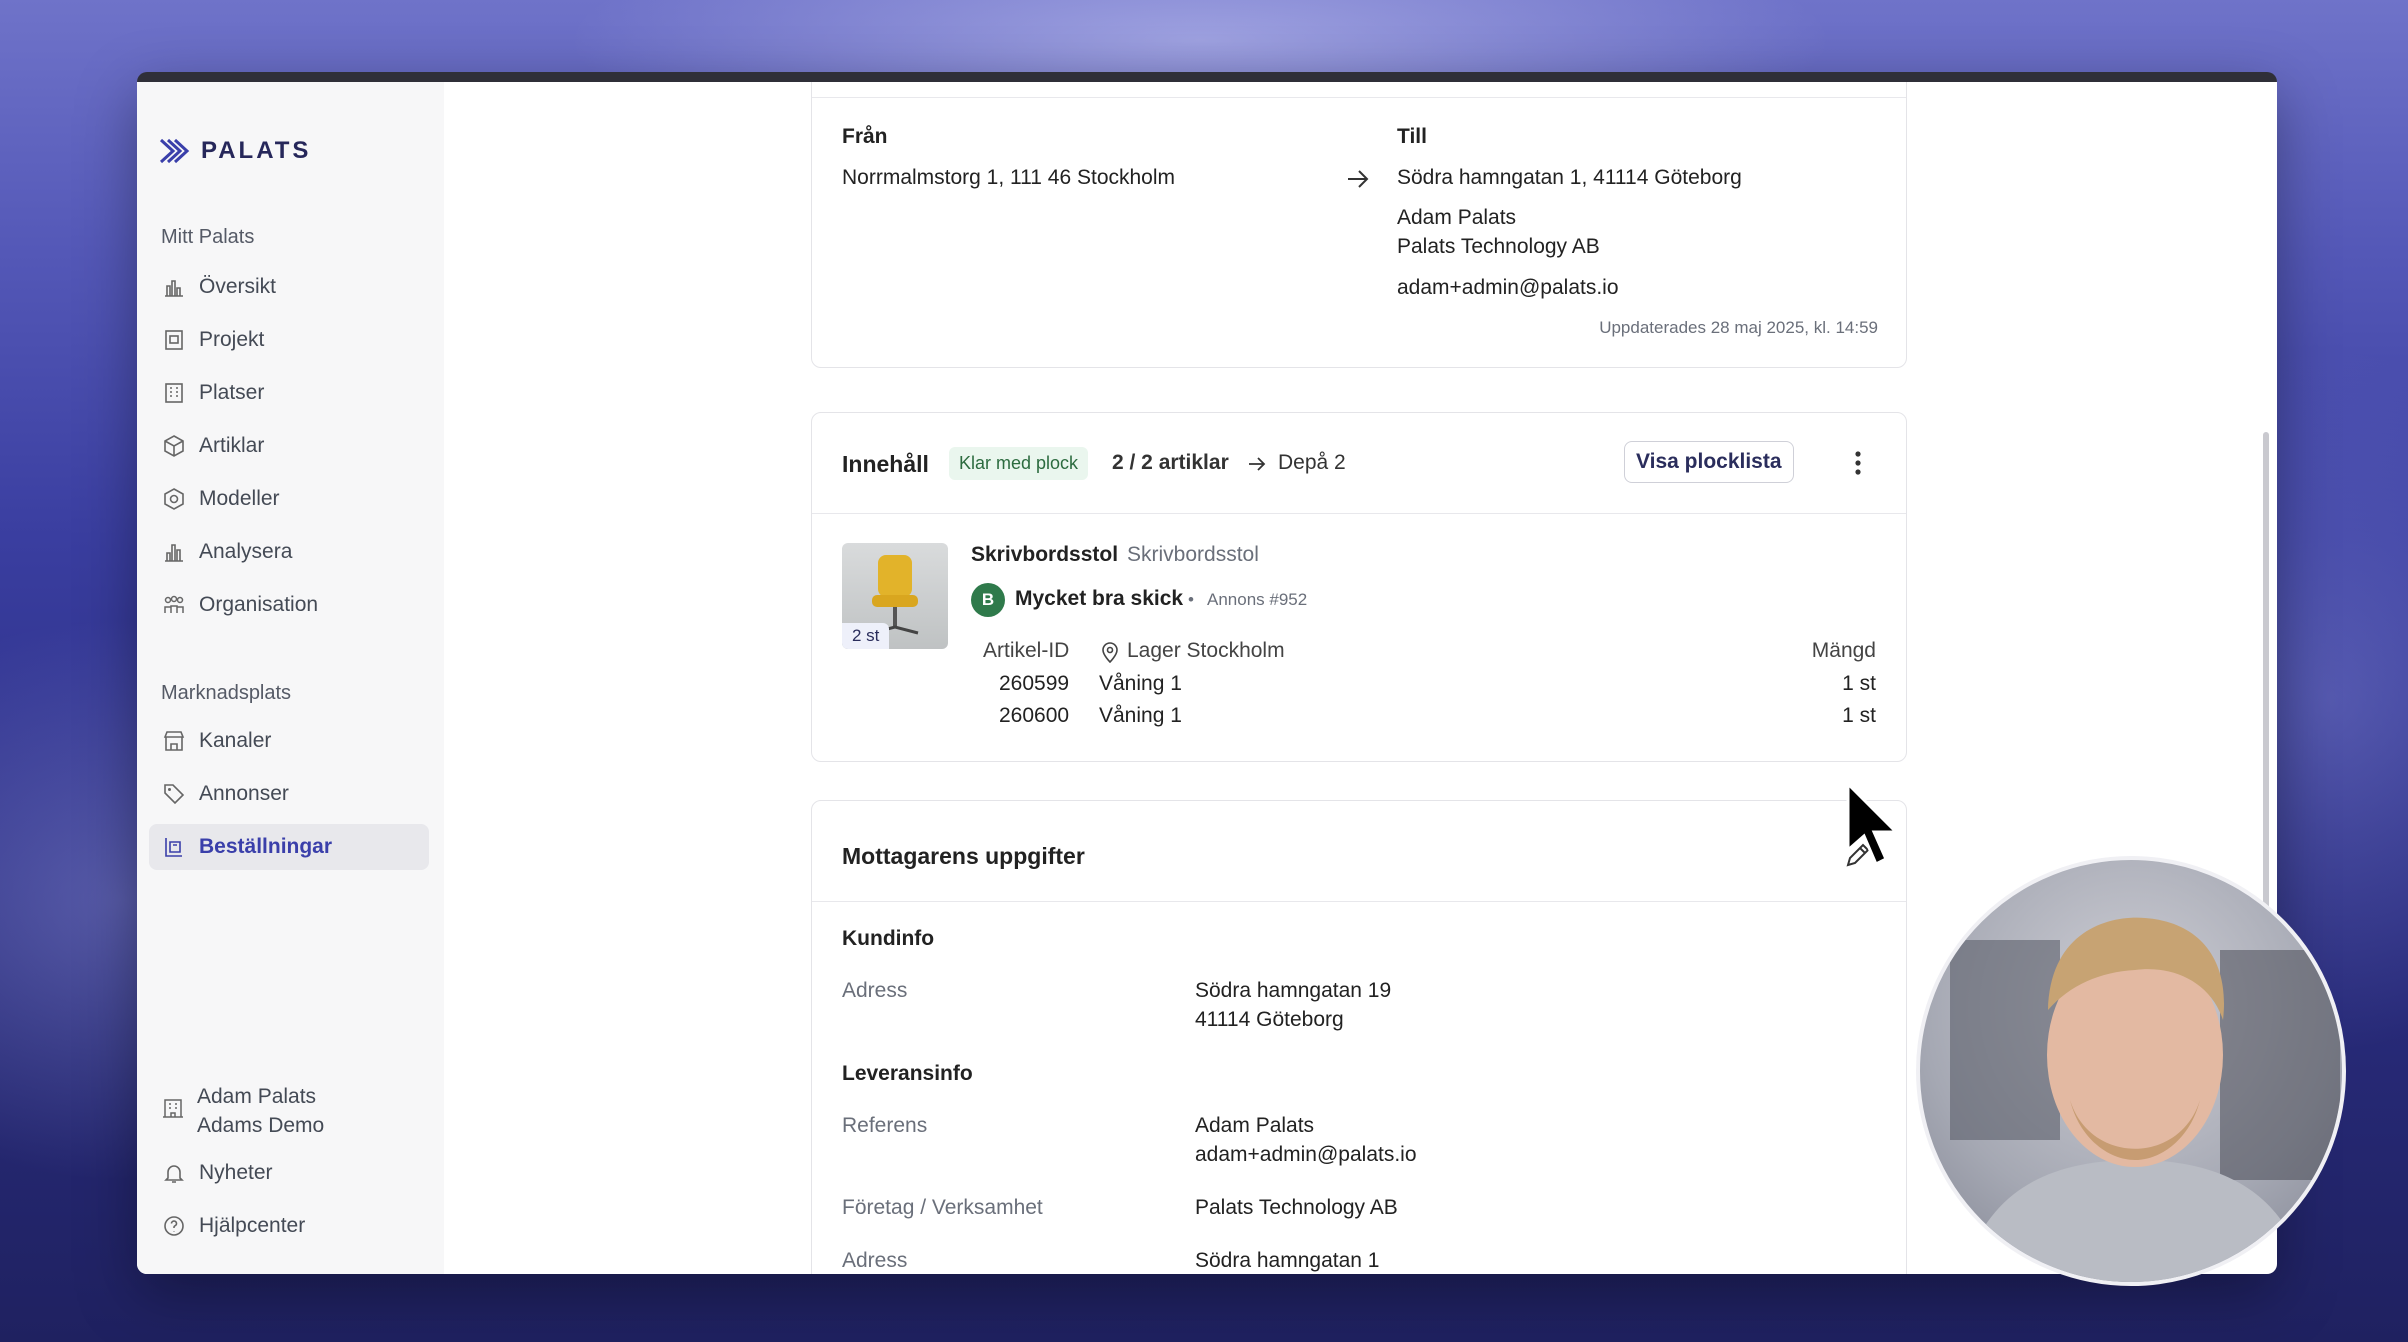  What do you see at coordinates (261, 1125) in the screenshot?
I see `account-org: Adams Demo` at bounding box center [261, 1125].